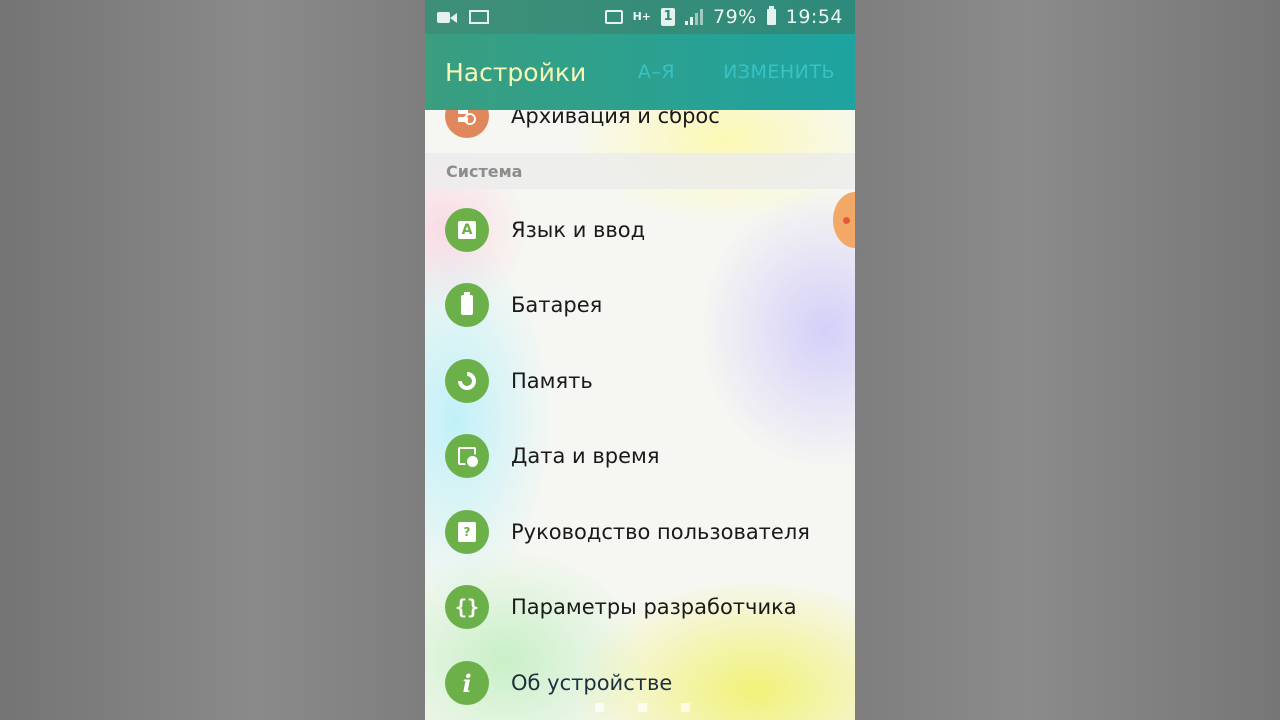  I want to click on language-icon: A, so click(467, 230).